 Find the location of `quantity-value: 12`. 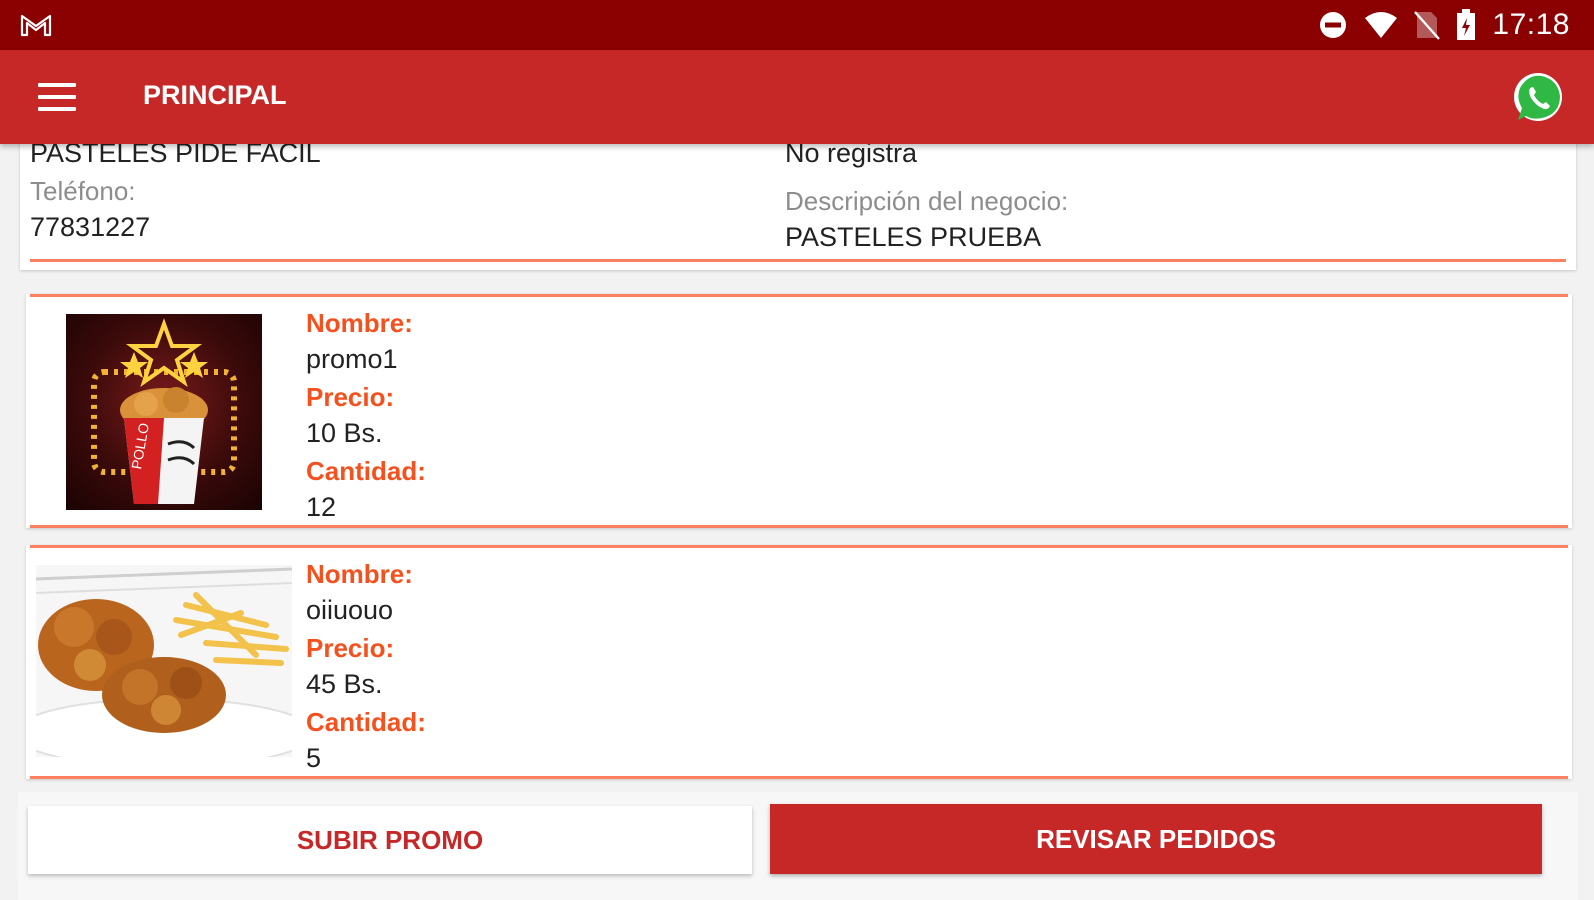

quantity-value: 12 is located at coordinates (321, 507).